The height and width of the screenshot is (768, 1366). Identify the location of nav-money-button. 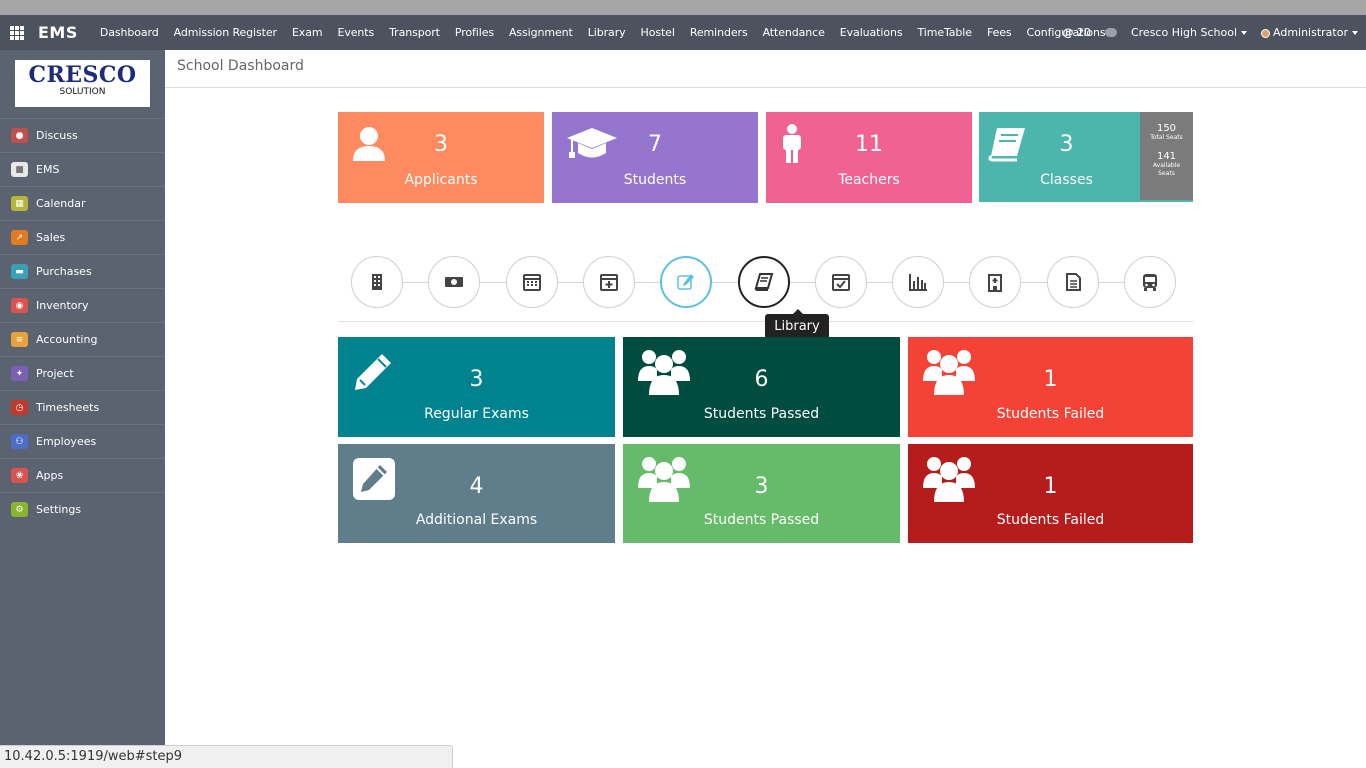
(454, 282).